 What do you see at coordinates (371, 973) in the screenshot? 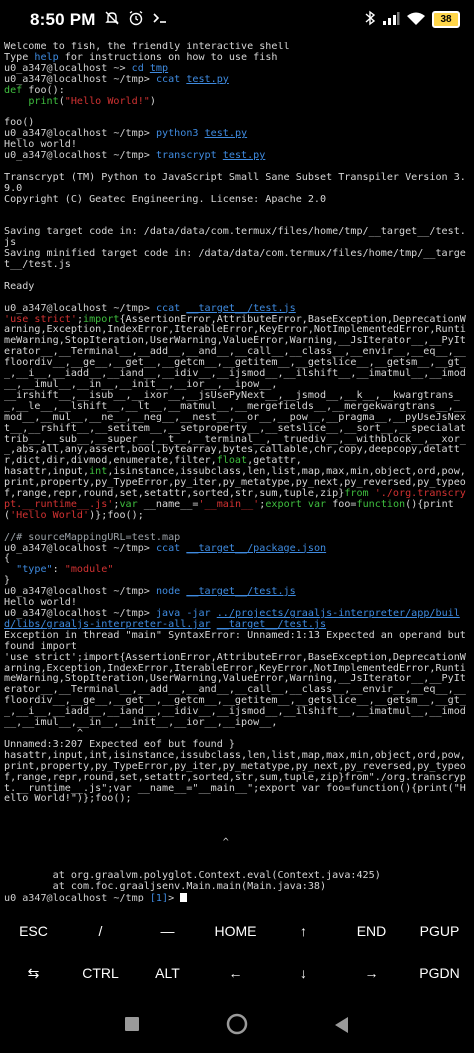
I see `right-arrow-key: →` at bounding box center [371, 973].